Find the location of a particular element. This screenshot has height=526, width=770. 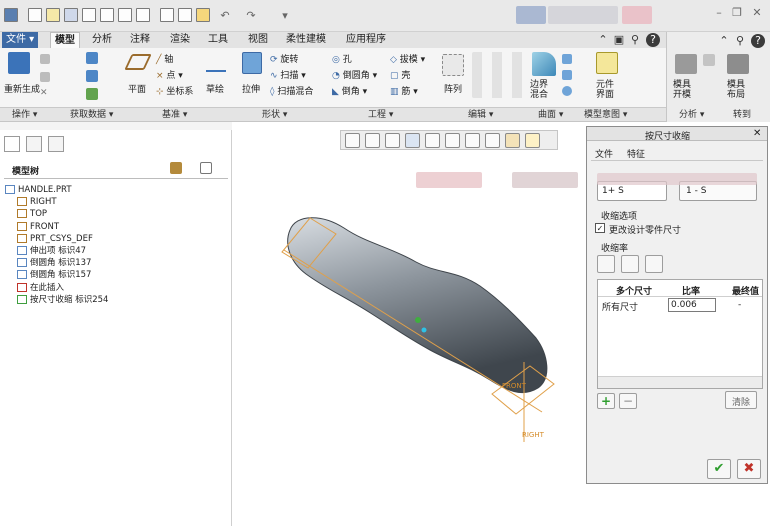

new-file-icon is located at coordinates (35, 15).